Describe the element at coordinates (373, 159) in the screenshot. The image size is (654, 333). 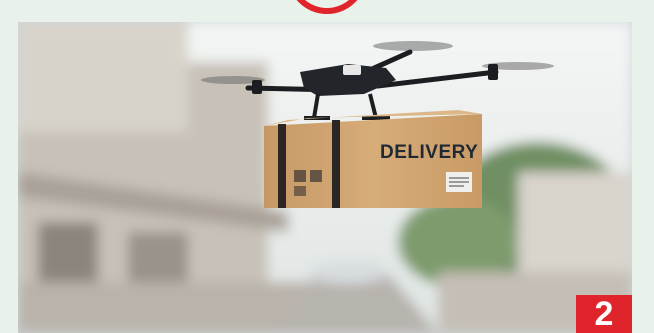
I see `delivery-box: DELIVERY` at that location.